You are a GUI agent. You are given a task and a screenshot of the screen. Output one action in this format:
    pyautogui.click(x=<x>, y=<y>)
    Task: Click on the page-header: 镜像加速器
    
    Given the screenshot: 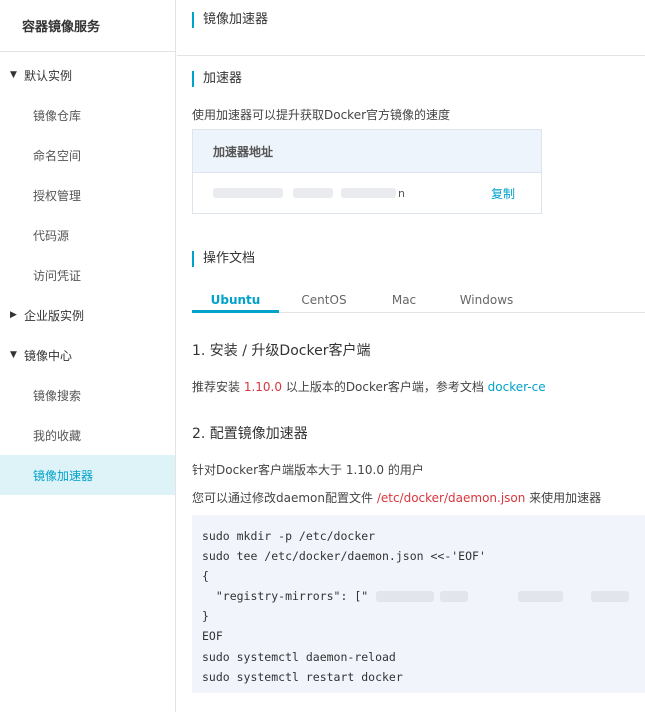 What is the action you would take?
    pyautogui.click(x=411, y=28)
    